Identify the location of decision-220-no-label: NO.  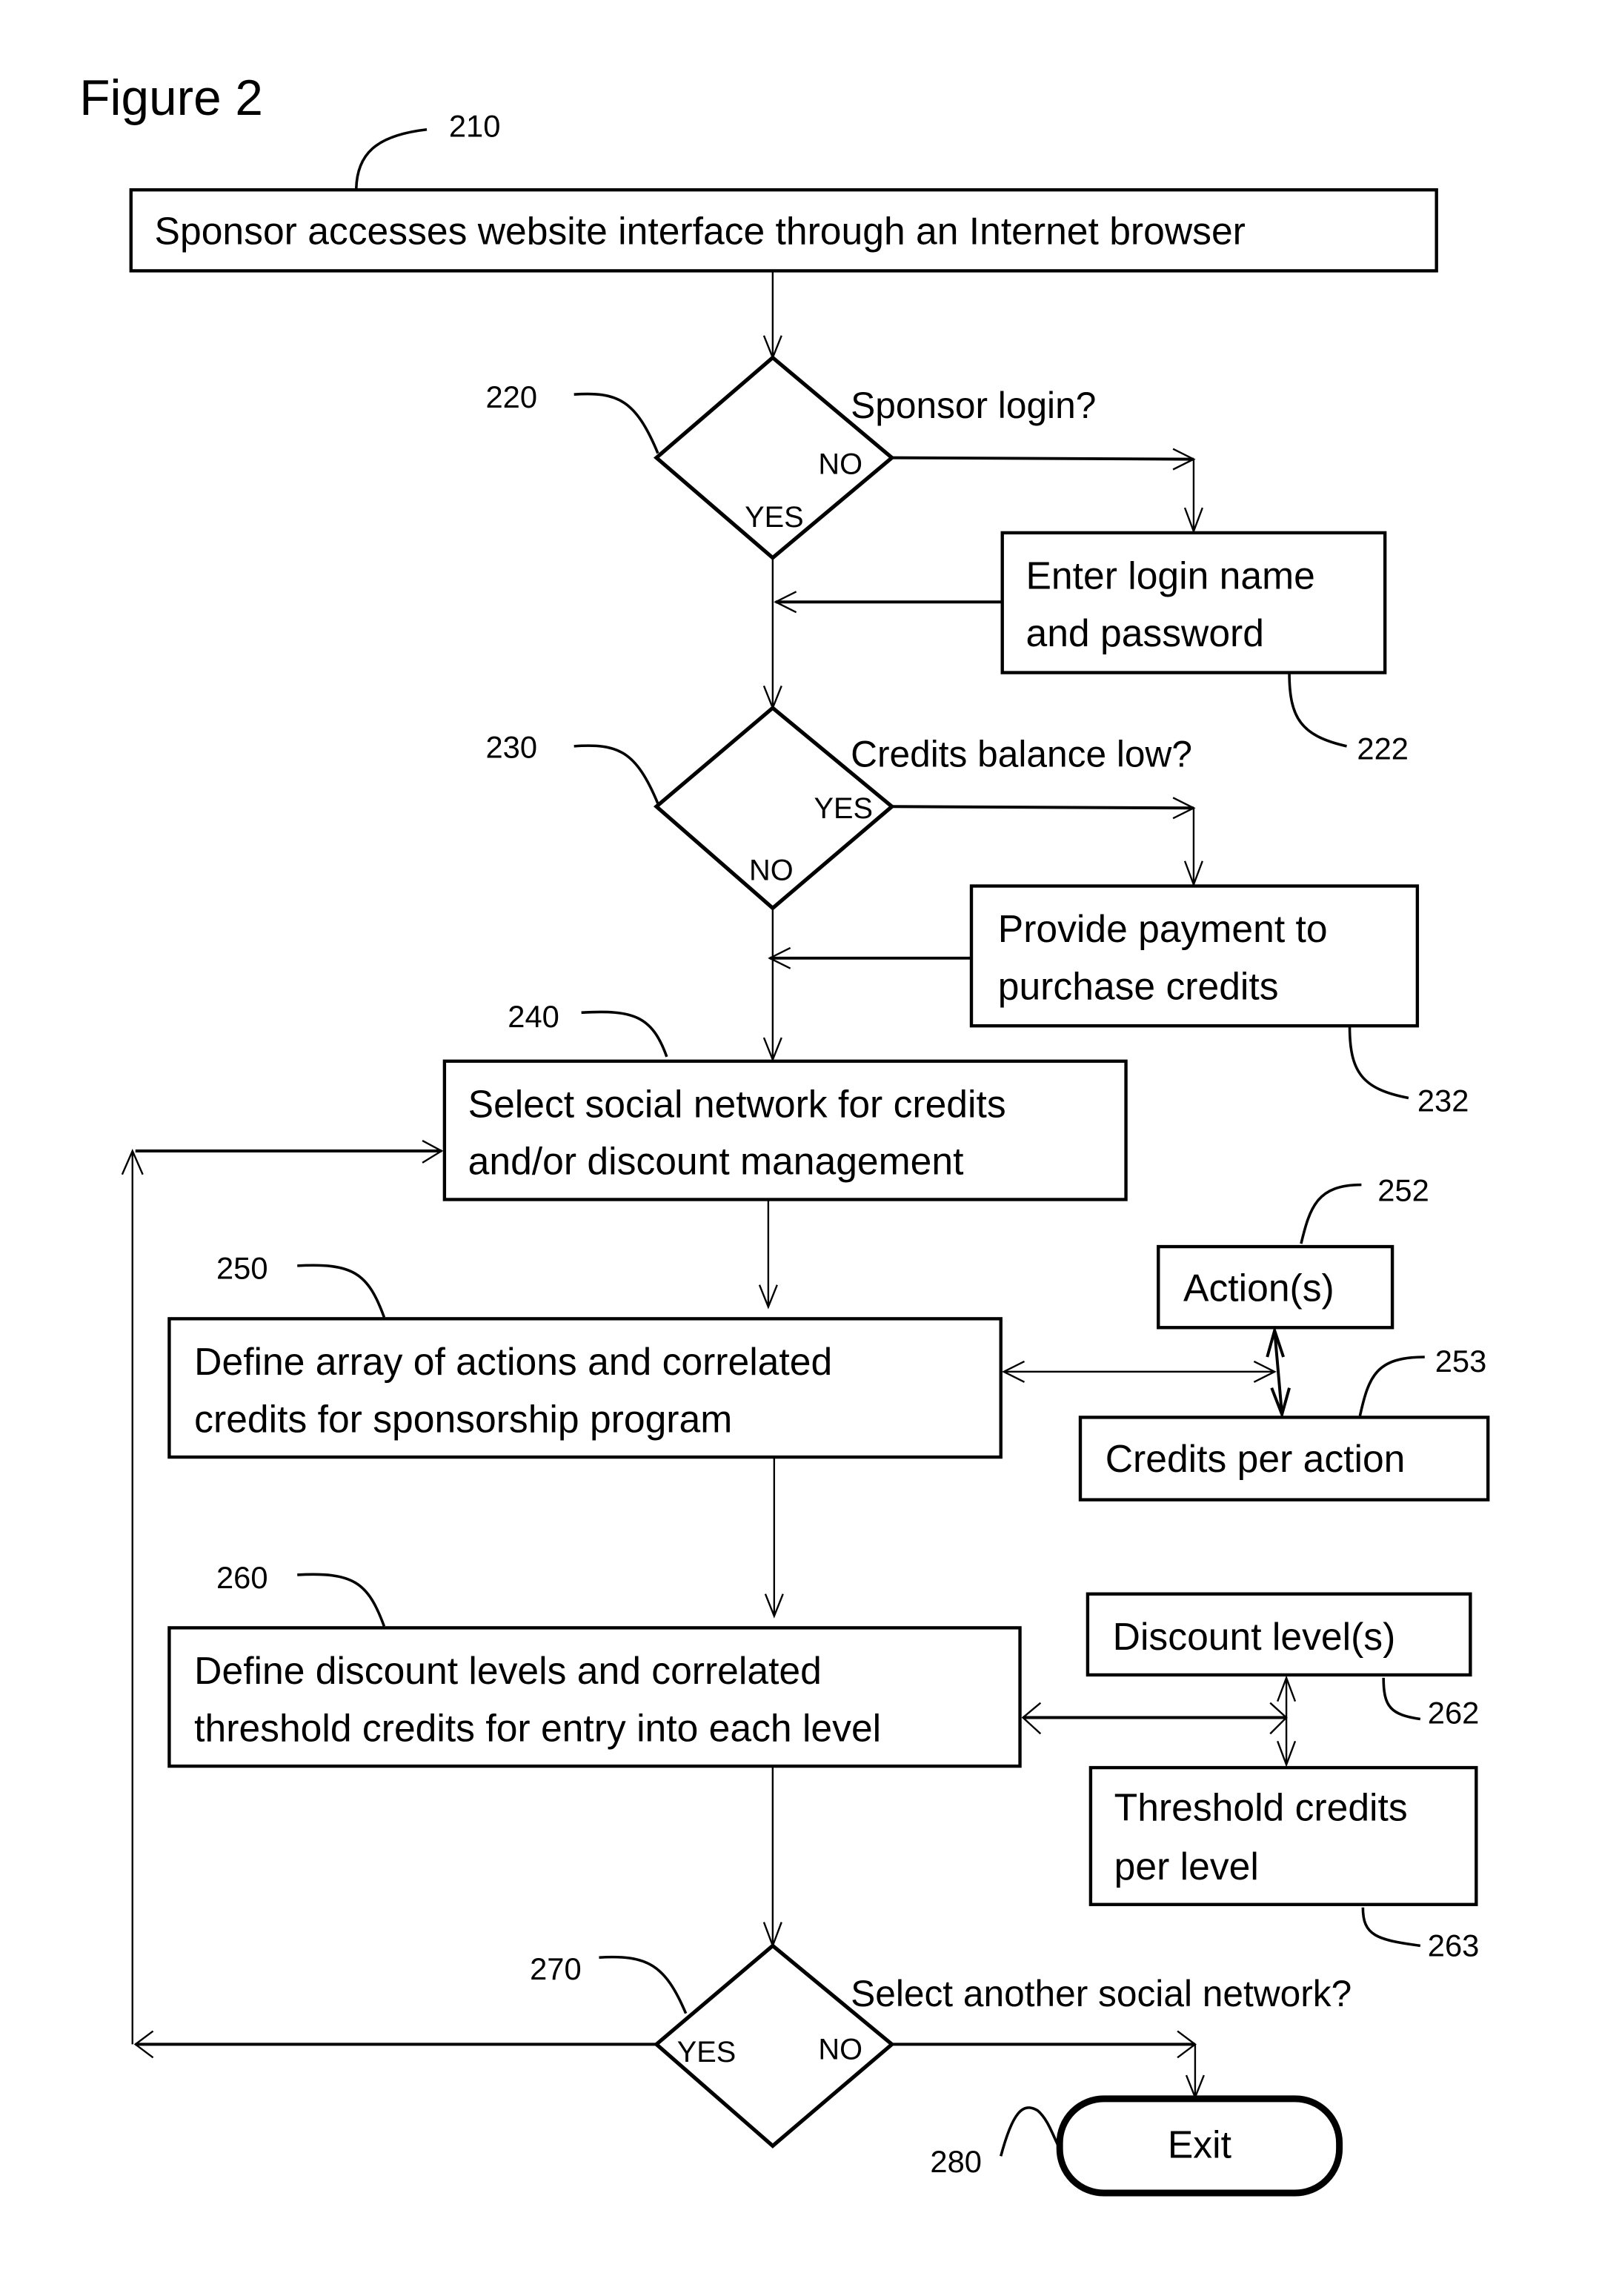
(840, 464).